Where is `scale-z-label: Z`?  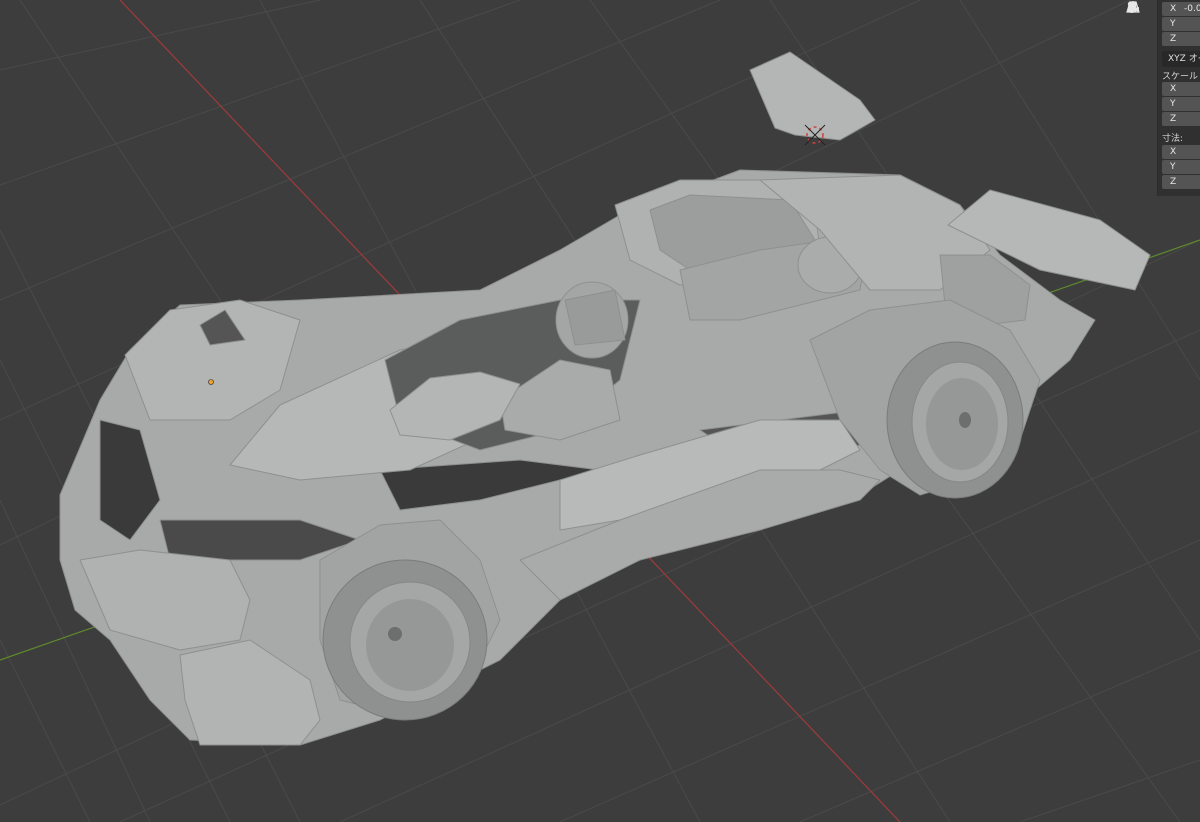
scale-z-label: Z is located at coordinates (1173, 119).